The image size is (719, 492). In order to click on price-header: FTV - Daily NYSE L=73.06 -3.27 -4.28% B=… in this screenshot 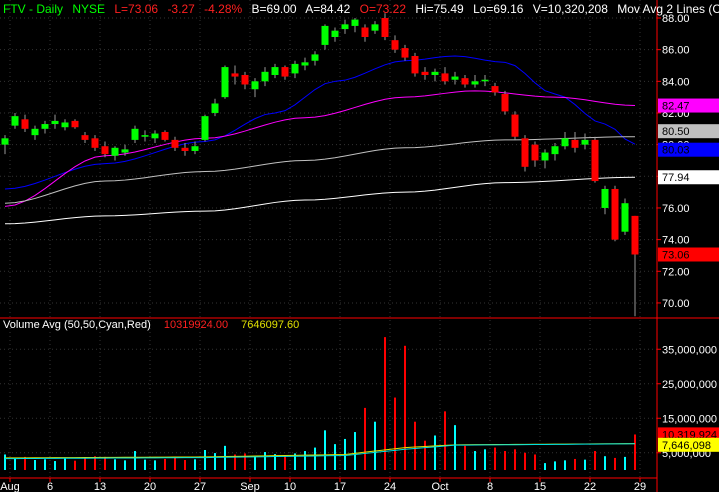, I will do `click(361, 9)`.